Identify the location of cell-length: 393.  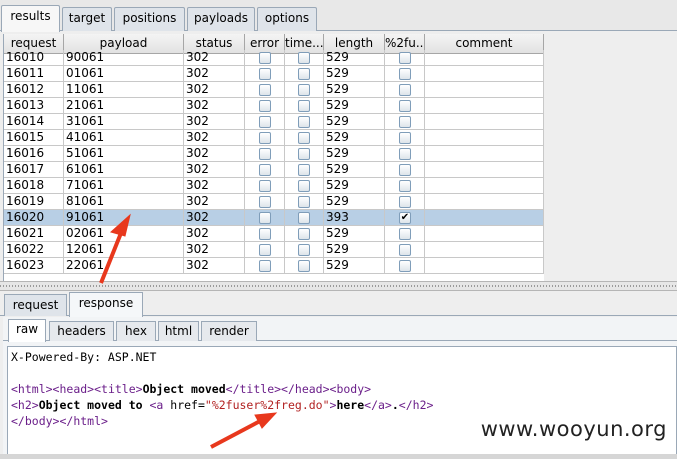
(354, 218).